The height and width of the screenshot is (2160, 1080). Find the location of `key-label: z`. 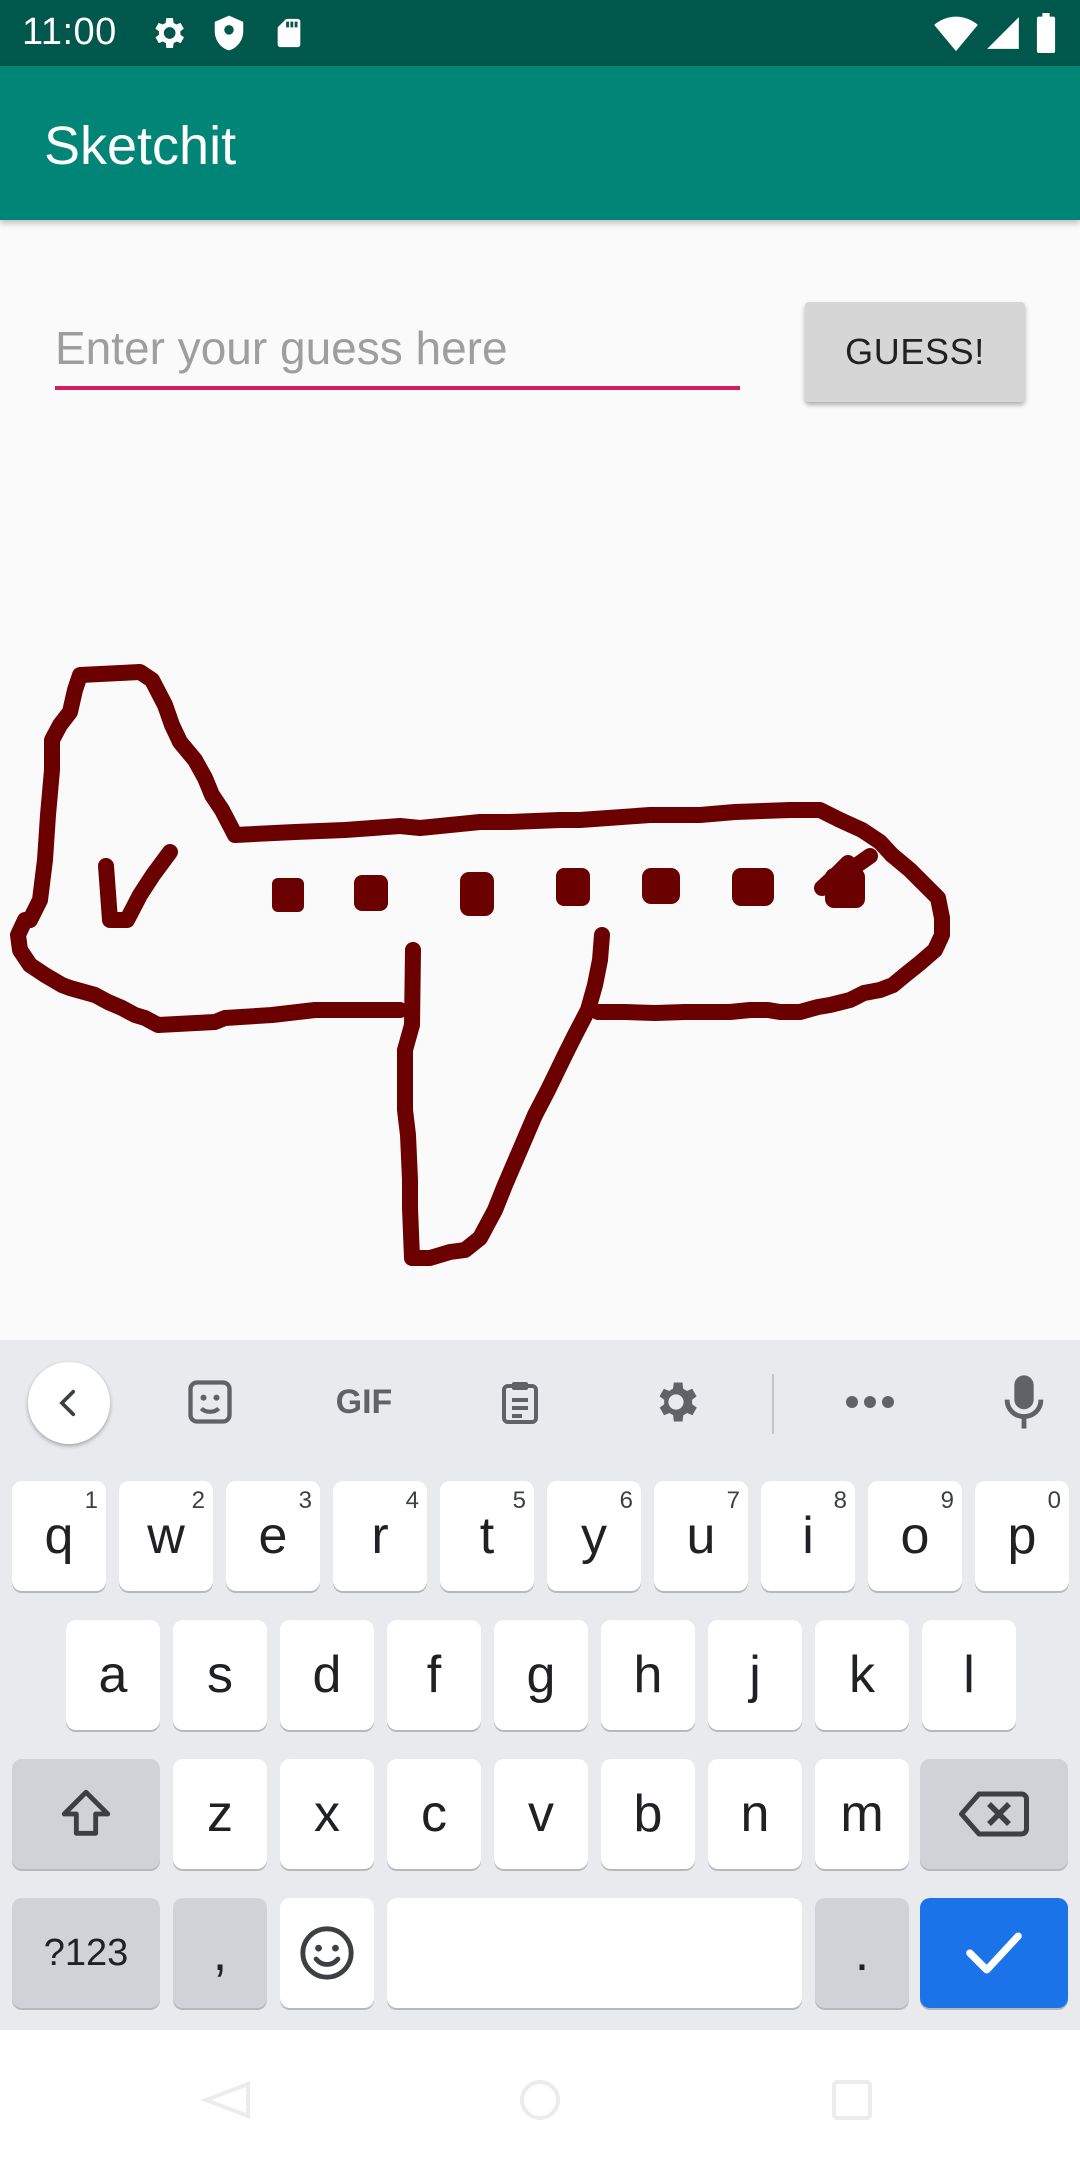

key-label: z is located at coordinates (220, 1814).